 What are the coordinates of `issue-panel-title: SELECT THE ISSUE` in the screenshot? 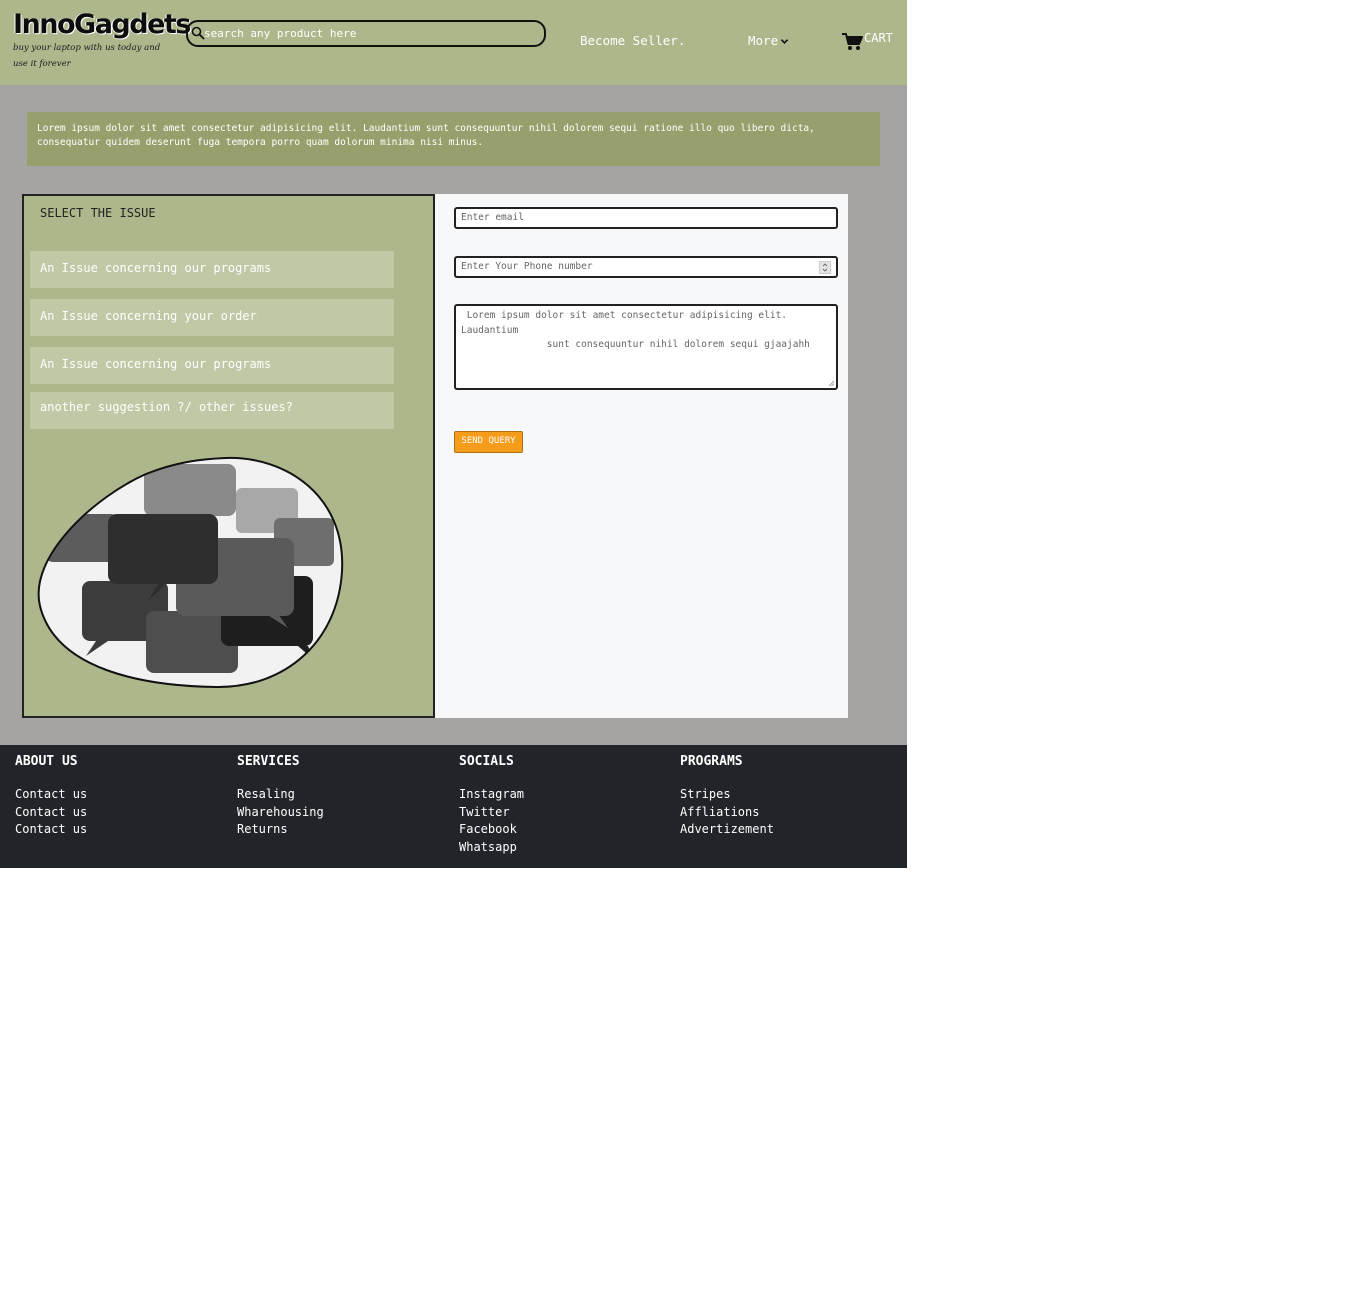 It's located at (98, 213).